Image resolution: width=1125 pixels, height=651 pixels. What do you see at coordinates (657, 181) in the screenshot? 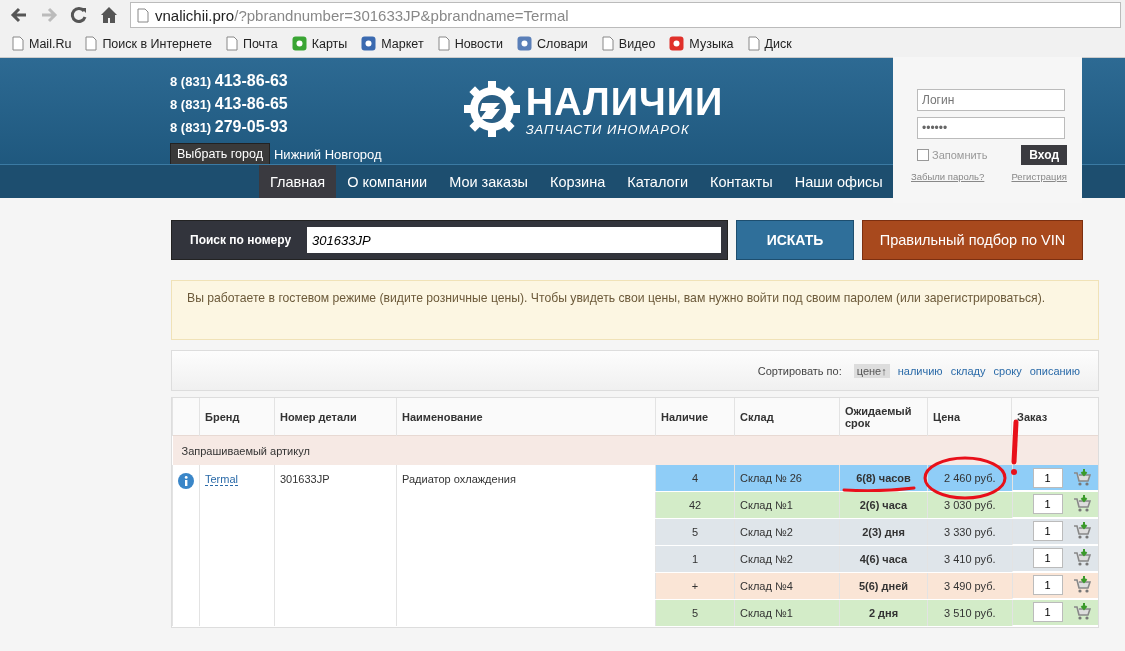
I see `nav-link: Каталоги` at bounding box center [657, 181].